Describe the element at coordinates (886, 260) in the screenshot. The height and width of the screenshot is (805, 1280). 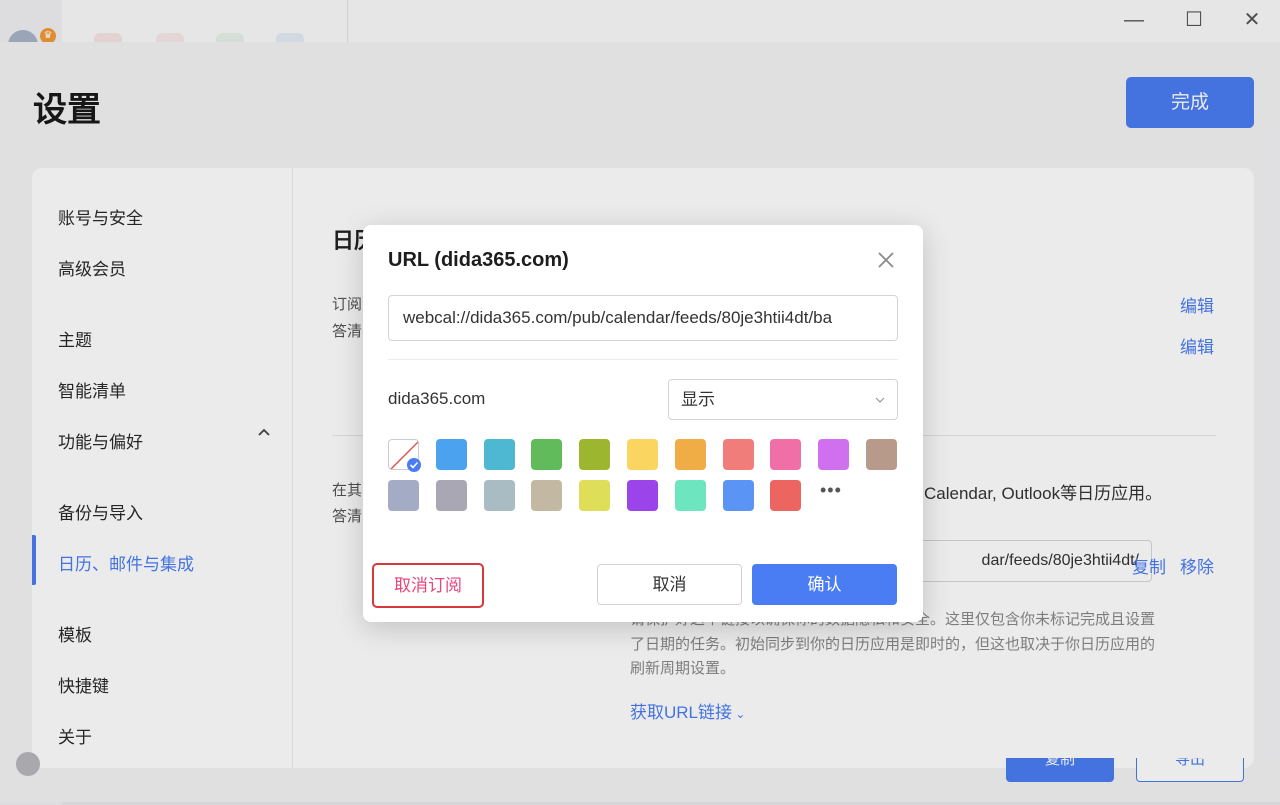
I see `close-icon` at that location.